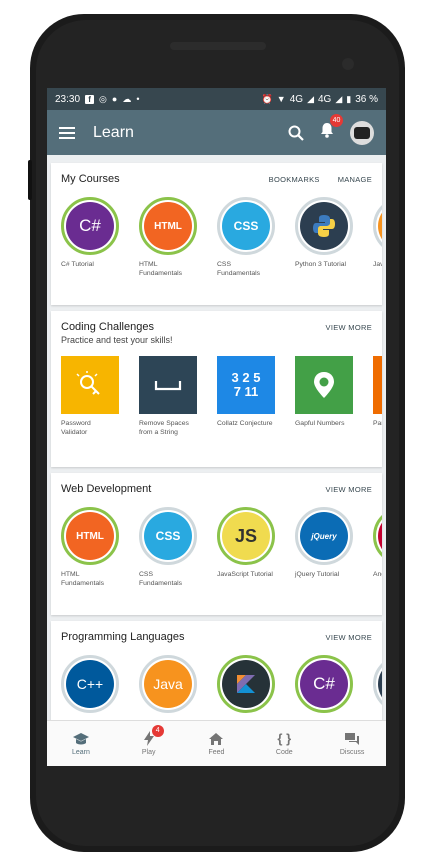  What do you see at coordinates (114, 99) in the screenshot?
I see `messenger-icon: ●` at bounding box center [114, 99].